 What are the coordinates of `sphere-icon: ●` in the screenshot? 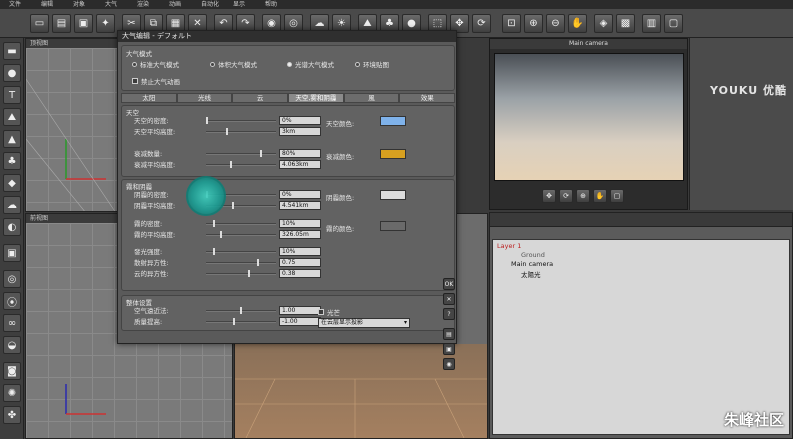 It's located at (12, 73).